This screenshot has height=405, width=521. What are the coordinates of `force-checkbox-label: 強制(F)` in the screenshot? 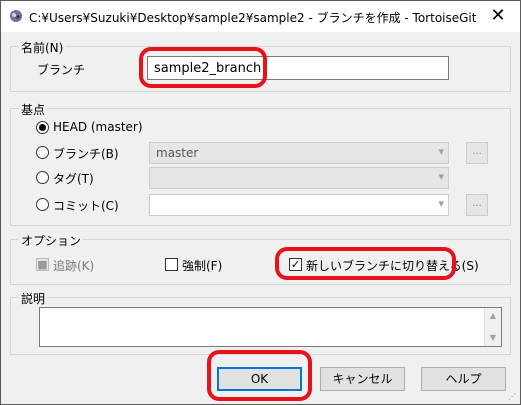 It's located at (202, 265).